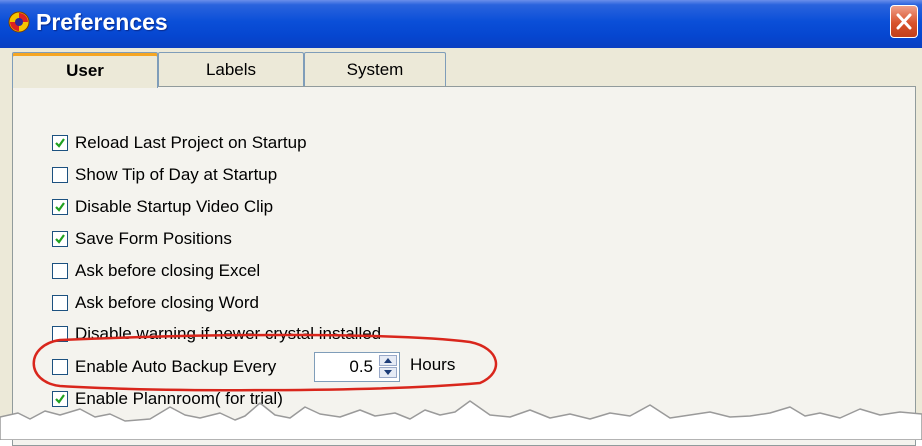  I want to click on tab-user: User, so click(85, 70).